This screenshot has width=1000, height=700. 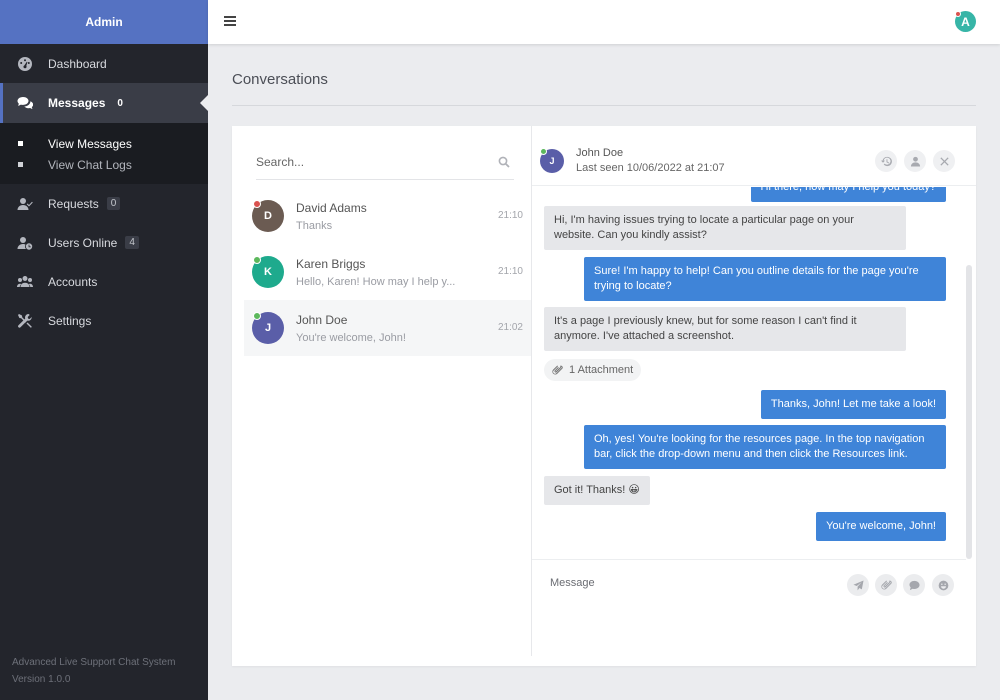 I want to click on close-chat-button, so click(x=944, y=161).